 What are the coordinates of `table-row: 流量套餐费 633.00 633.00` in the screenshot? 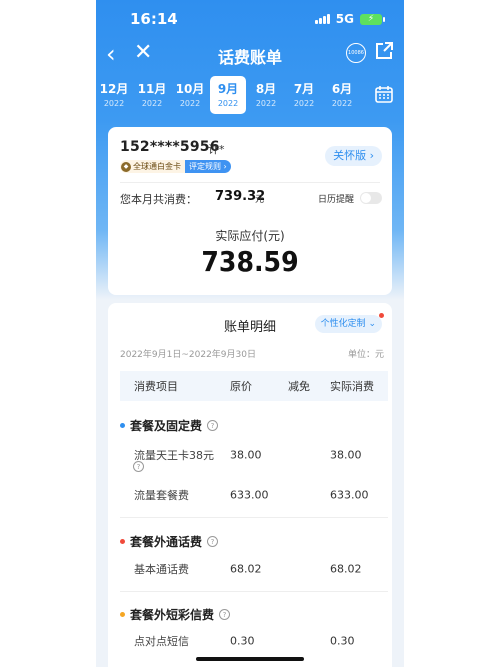 It's located at (251, 495).